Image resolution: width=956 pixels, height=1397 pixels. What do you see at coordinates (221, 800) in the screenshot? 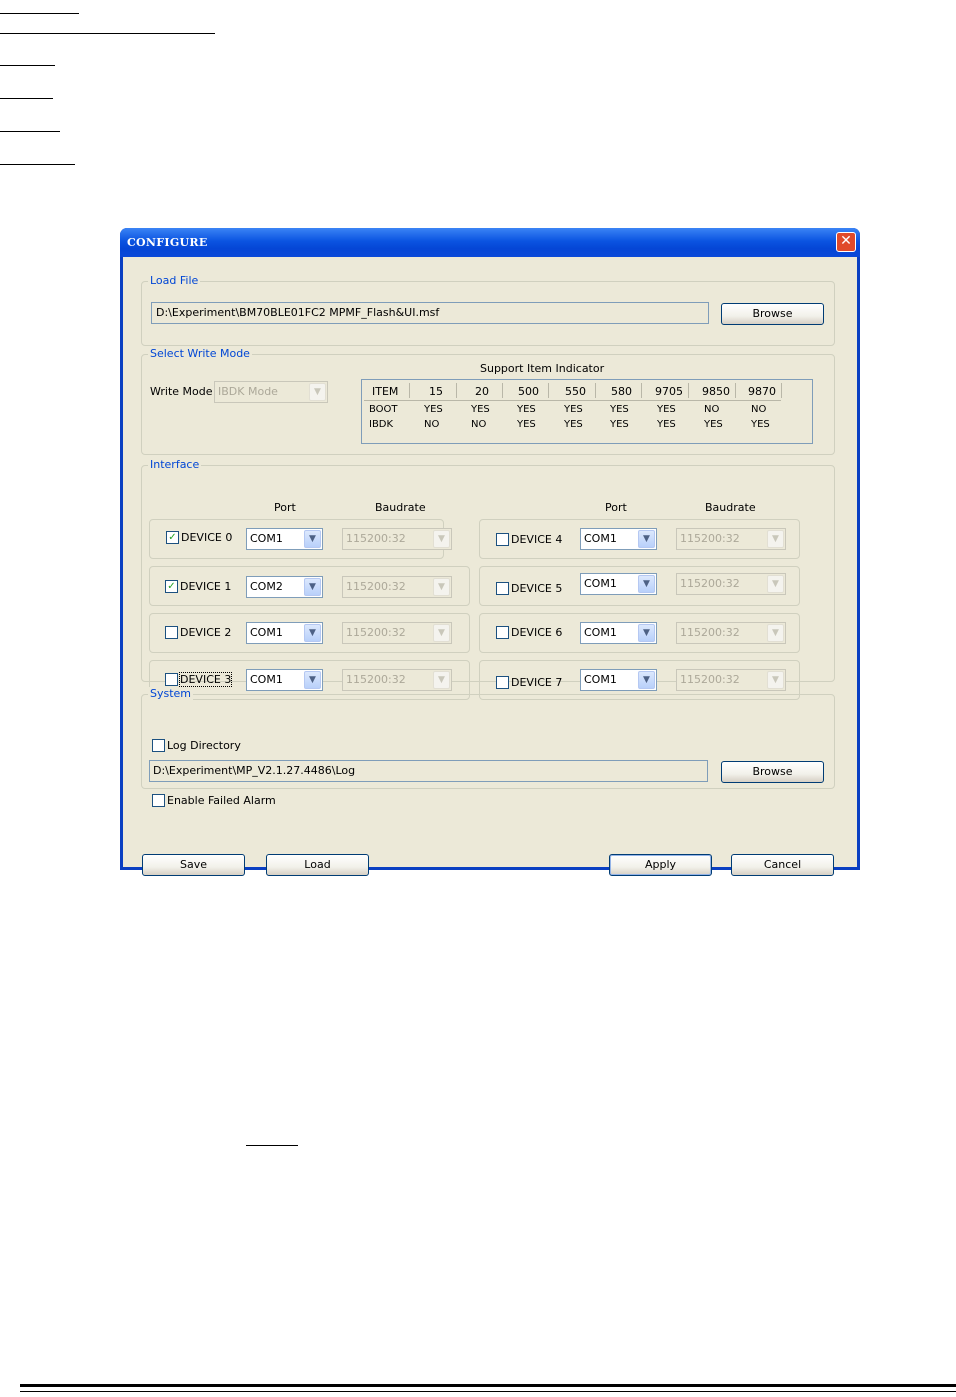
I see `failed-alarm-label: Enable Failed Alarm` at bounding box center [221, 800].